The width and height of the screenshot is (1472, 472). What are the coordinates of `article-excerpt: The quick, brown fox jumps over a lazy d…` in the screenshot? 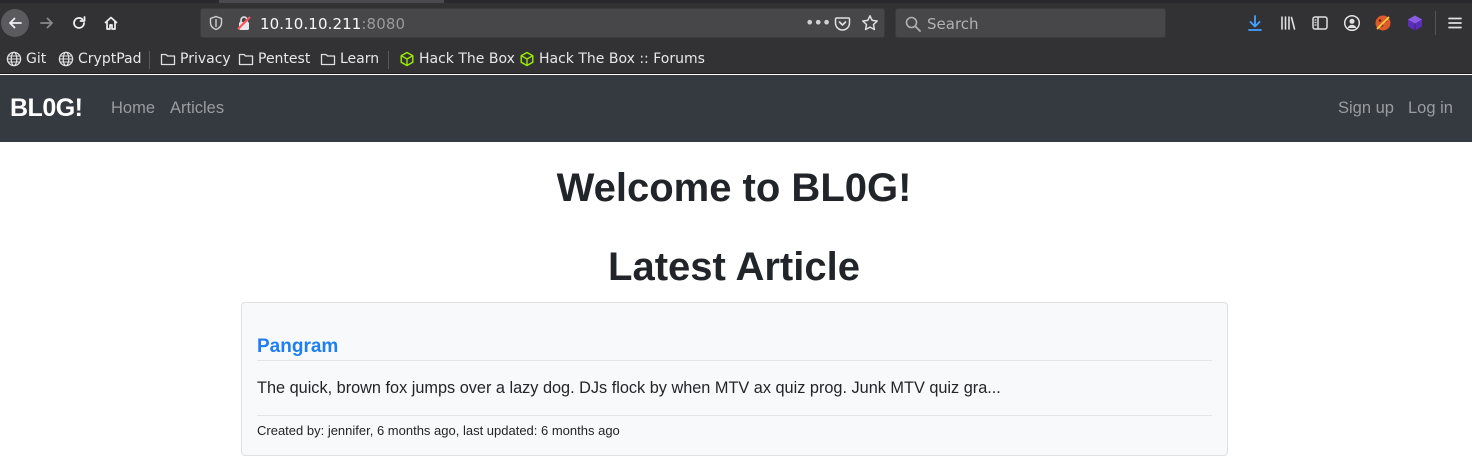 It's located at (629, 388).